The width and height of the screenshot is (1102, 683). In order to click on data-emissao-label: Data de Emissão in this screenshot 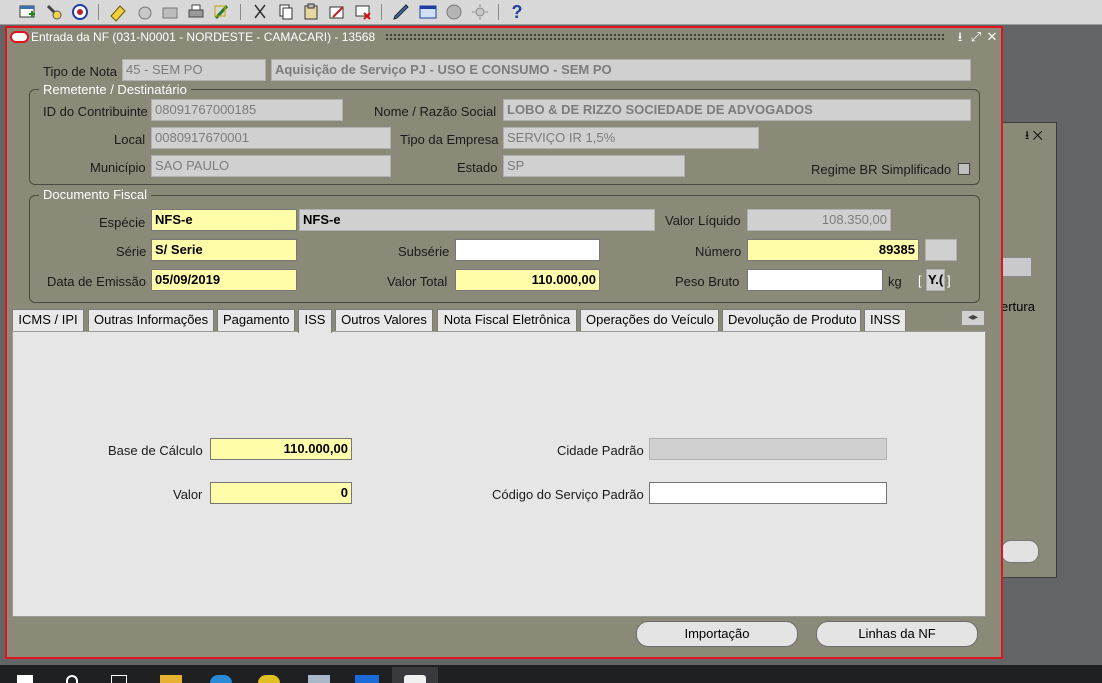, I will do `click(96, 281)`.